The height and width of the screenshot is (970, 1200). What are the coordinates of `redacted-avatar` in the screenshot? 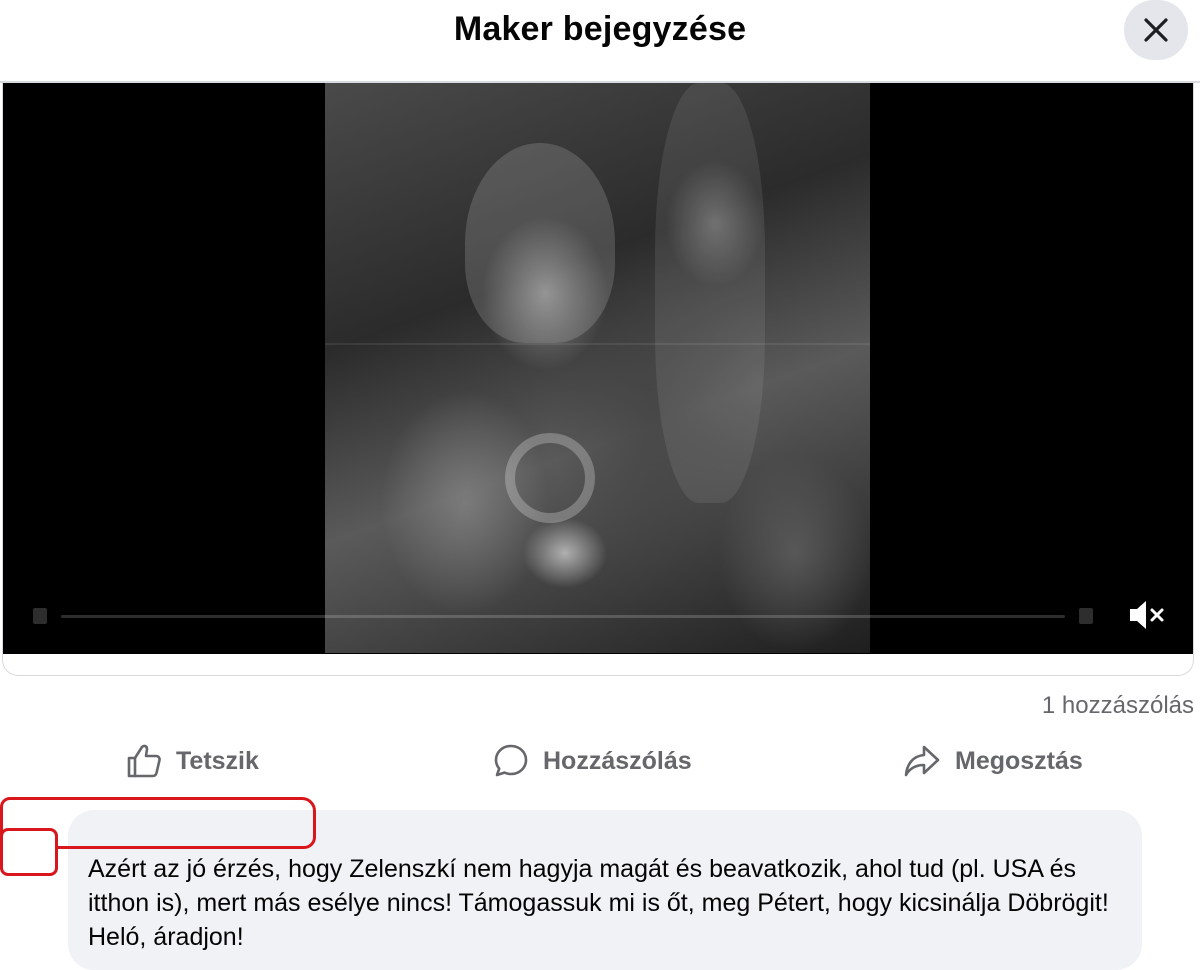 It's located at (29, 852).